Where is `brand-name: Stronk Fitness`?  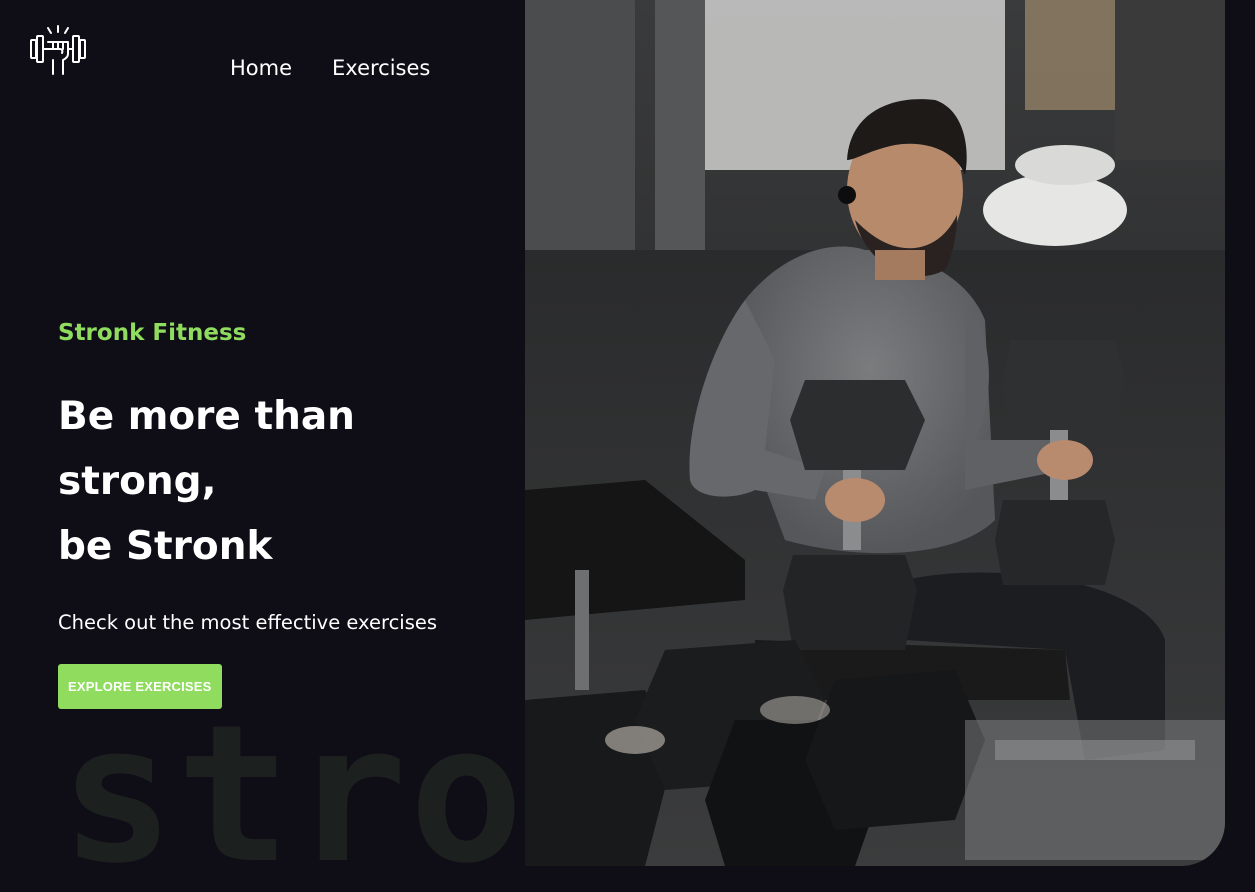
brand-name: Stronk Fitness is located at coordinates (152, 333).